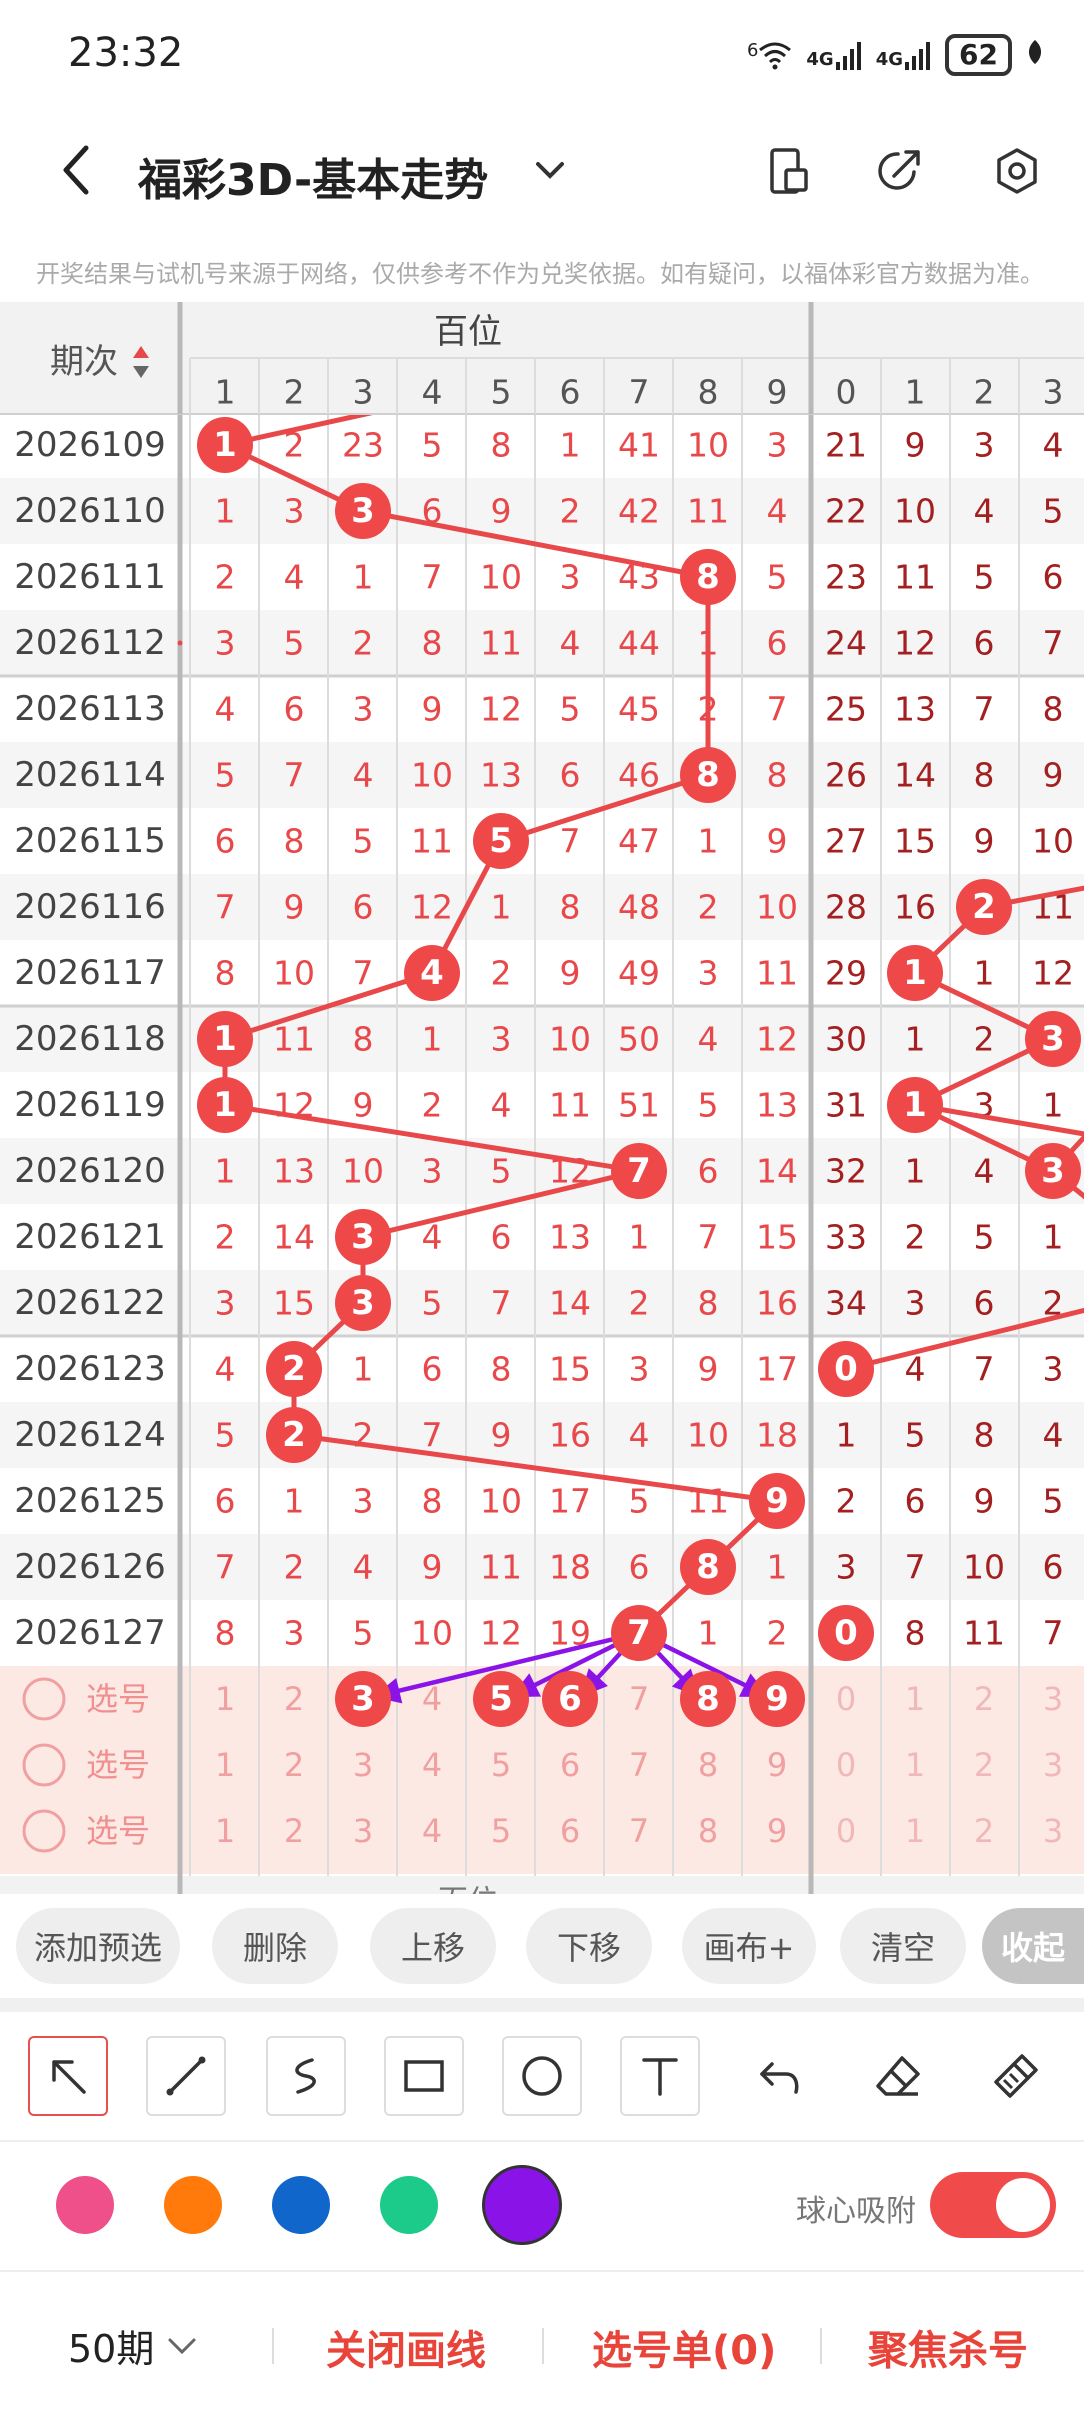 The image size is (1084, 2412). What do you see at coordinates (80, 170) in the screenshot?
I see `back-button` at bounding box center [80, 170].